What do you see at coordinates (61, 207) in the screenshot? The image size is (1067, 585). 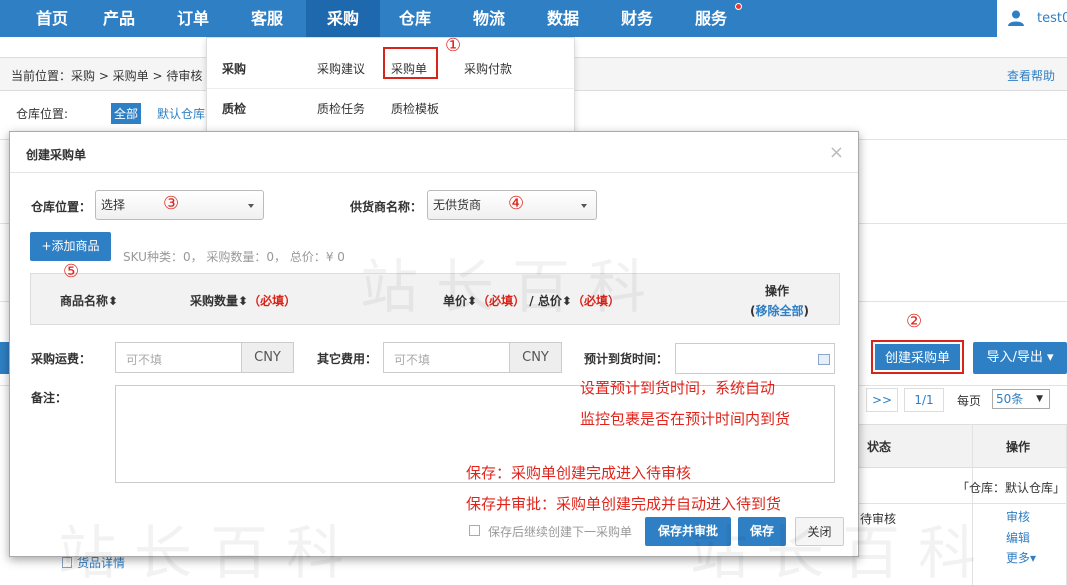 I see `warehouse-label: 仓库位置：` at bounding box center [61, 207].